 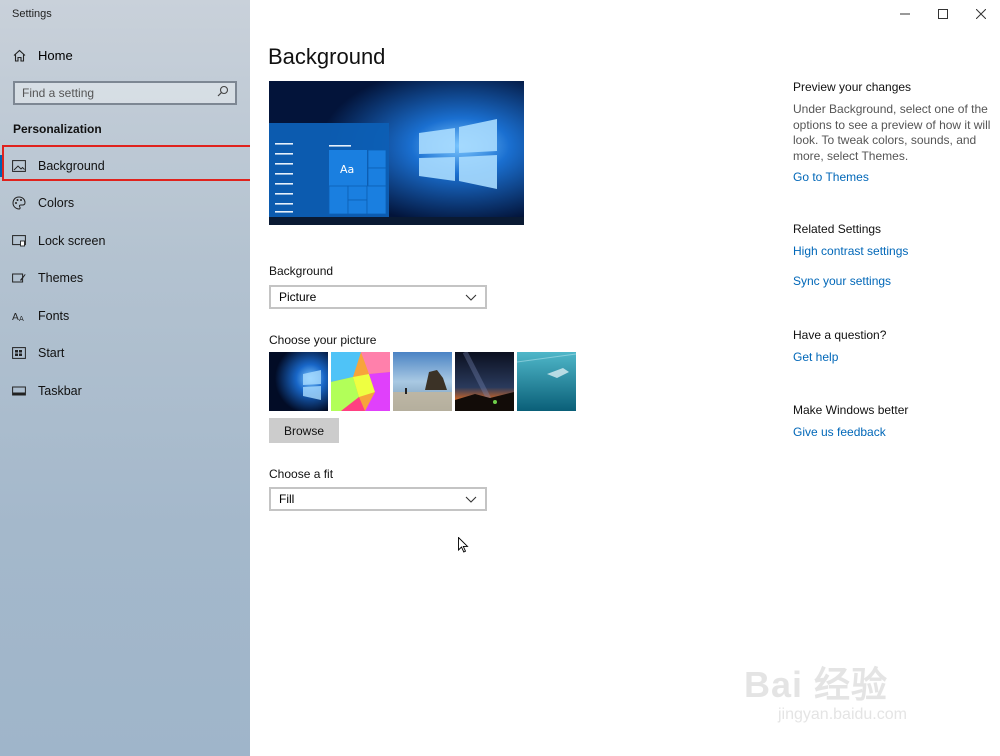 I want to click on sidebar-item-label: Colors, so click(x=56, y=203).